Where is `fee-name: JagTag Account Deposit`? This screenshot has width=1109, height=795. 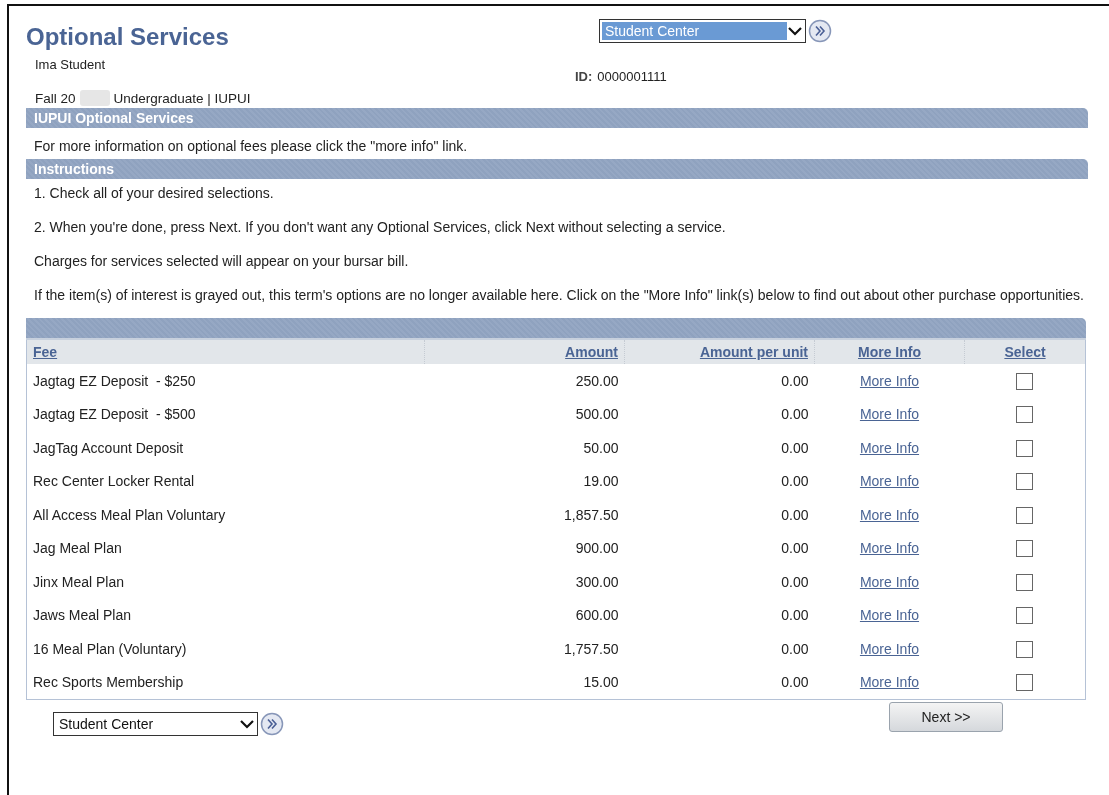 fee-name: JagTag Account Deposit is located at coordinates (108, 447).